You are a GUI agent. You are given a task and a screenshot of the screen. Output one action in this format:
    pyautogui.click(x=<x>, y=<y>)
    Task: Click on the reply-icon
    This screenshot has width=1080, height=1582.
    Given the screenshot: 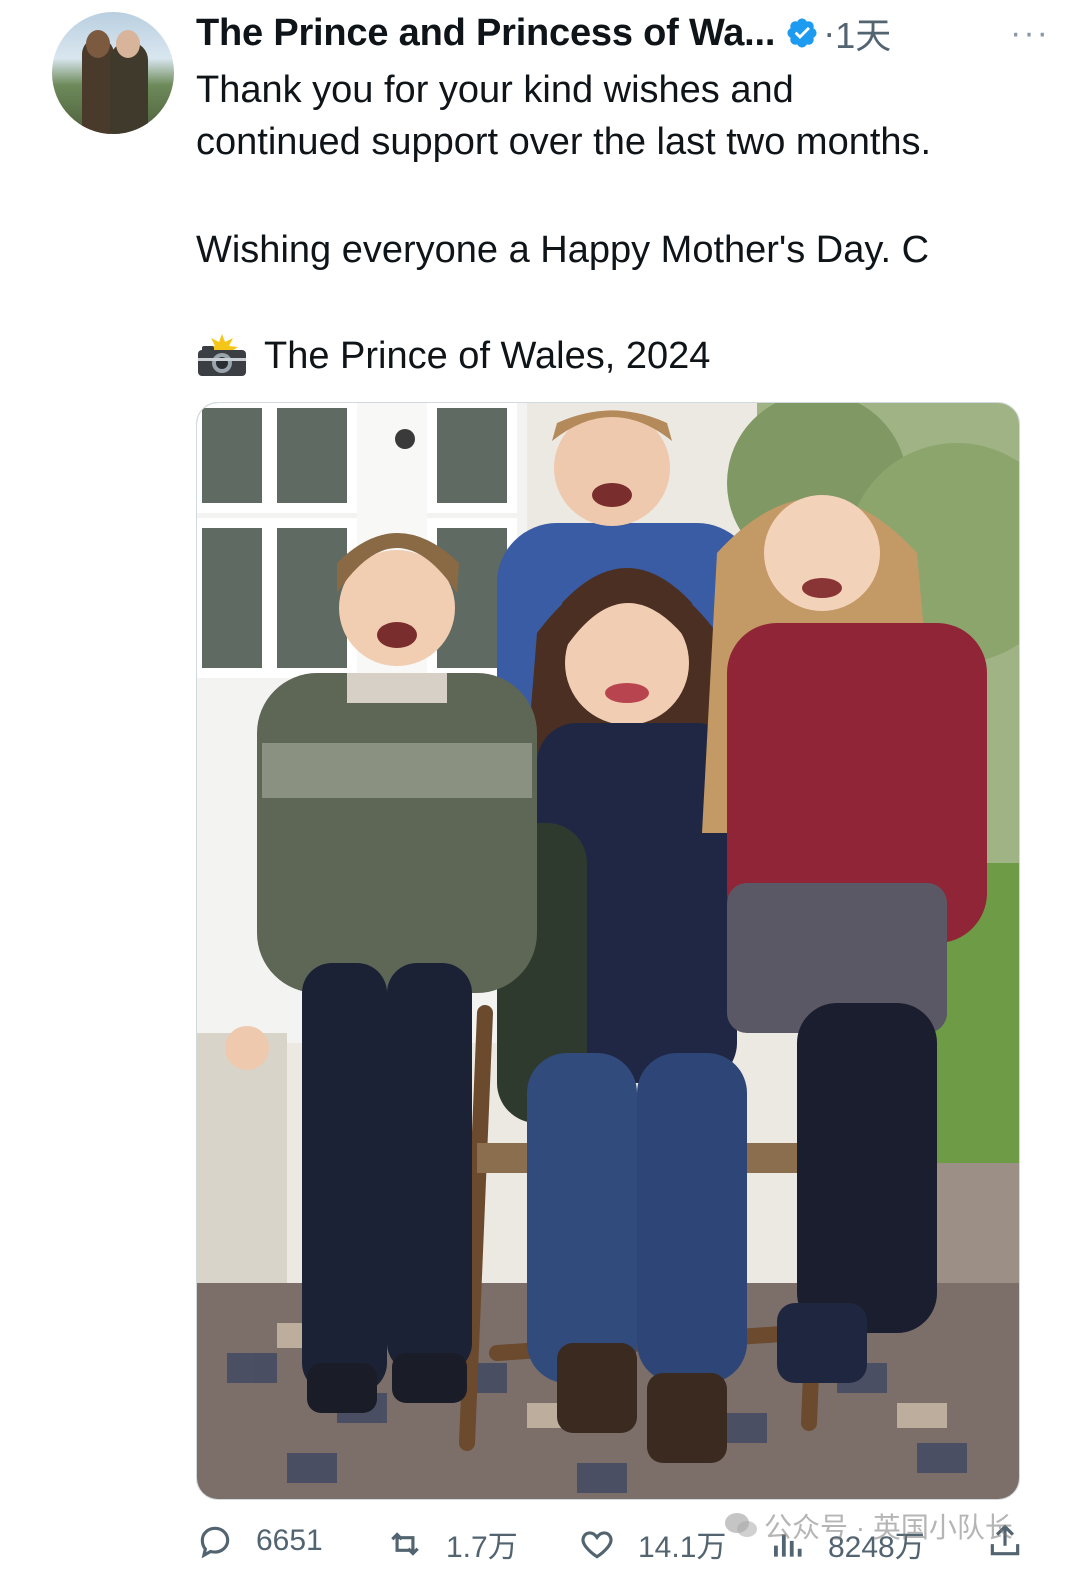 What is the action you would take?
    pyautogui.click(x=215, y=1542)
    